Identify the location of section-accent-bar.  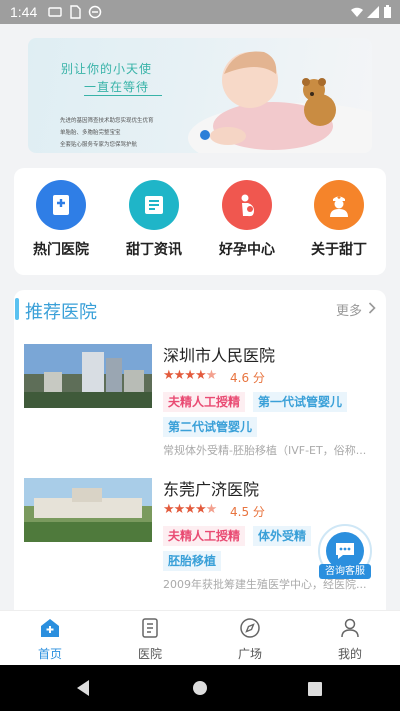
(17, 309).